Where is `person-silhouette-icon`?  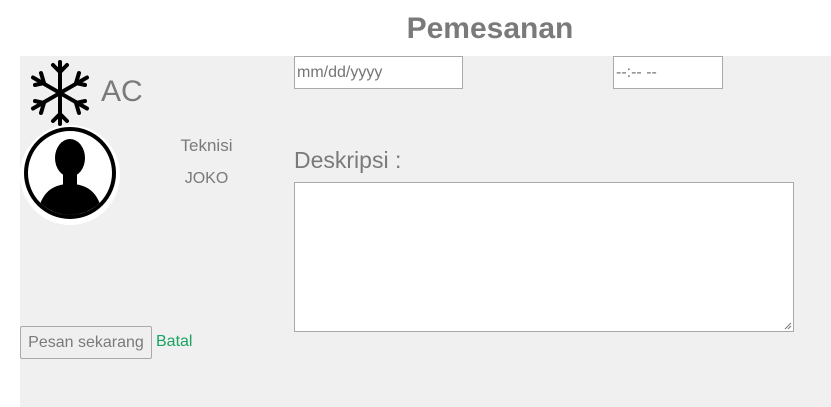
person-silhouette-icon is located at coordinates (70, 173).